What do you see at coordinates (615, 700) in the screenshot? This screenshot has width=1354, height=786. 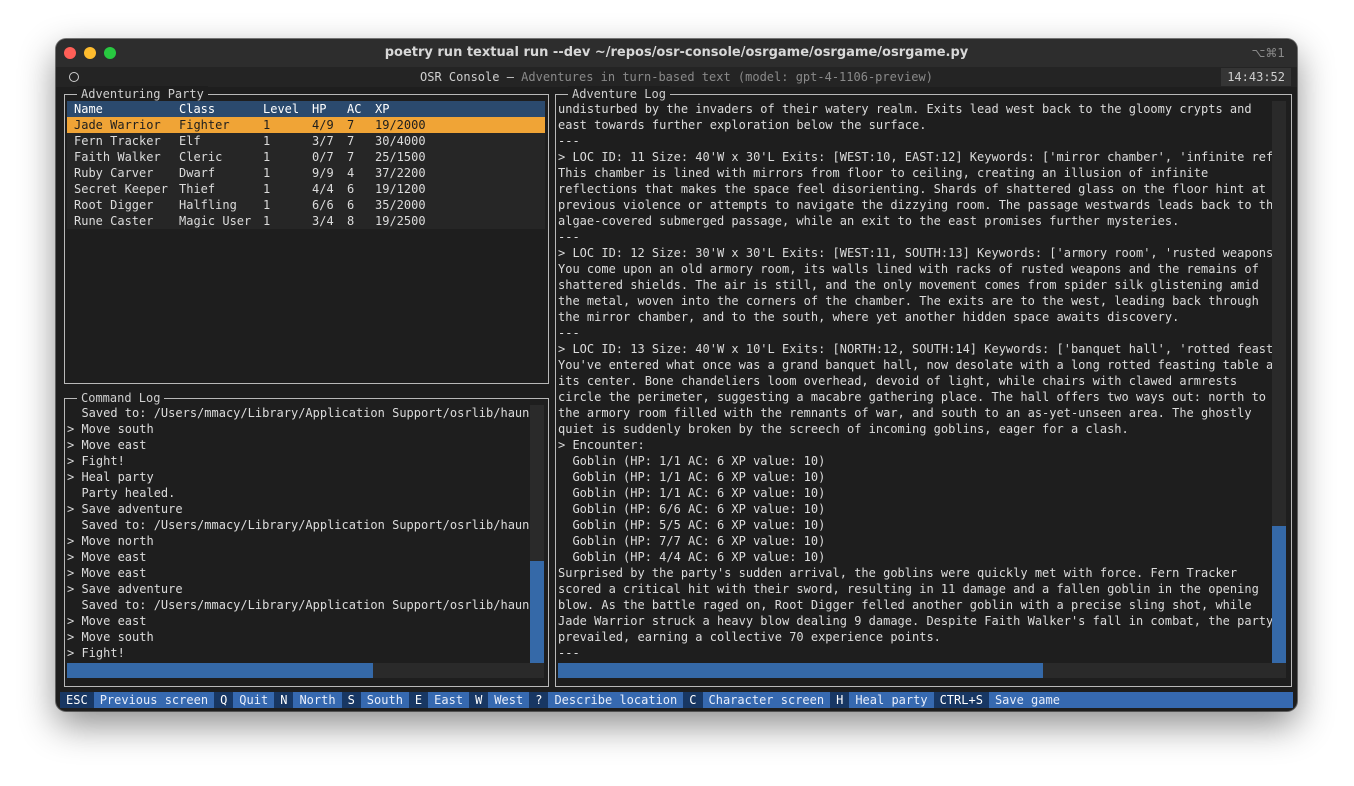 I see `footer-action-label: Describe location` at bounding box center [615, 700].